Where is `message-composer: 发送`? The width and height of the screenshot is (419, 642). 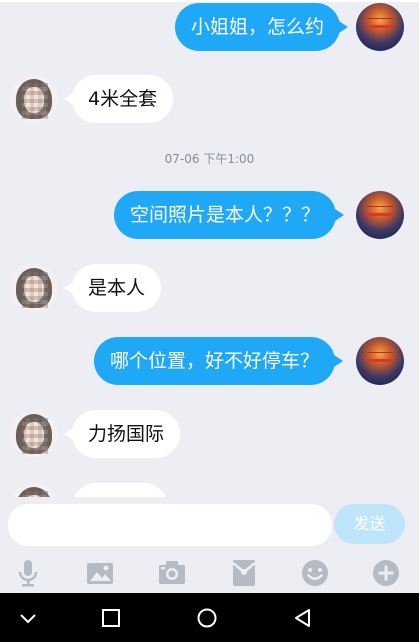 message-composer: 发送 is located at coordinates (209, 525).